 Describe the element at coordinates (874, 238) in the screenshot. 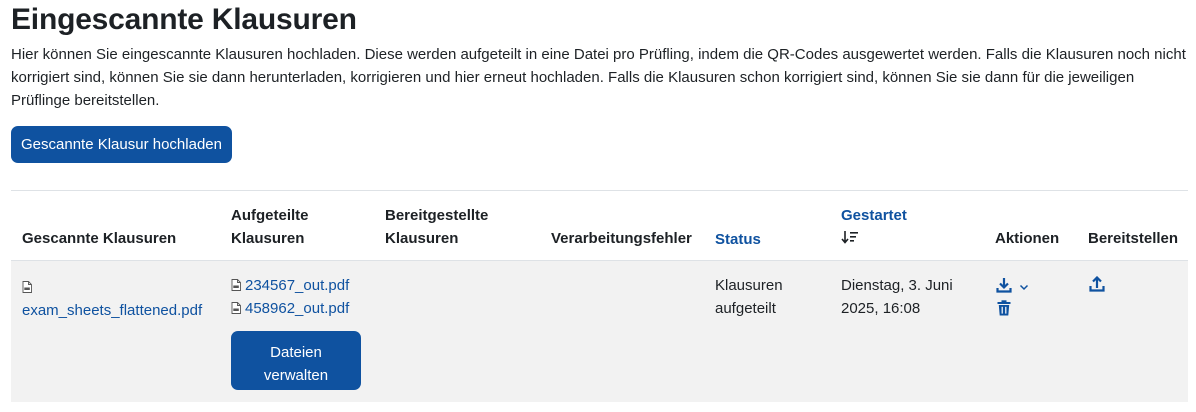

I see `sort-descending-icon` at that location.